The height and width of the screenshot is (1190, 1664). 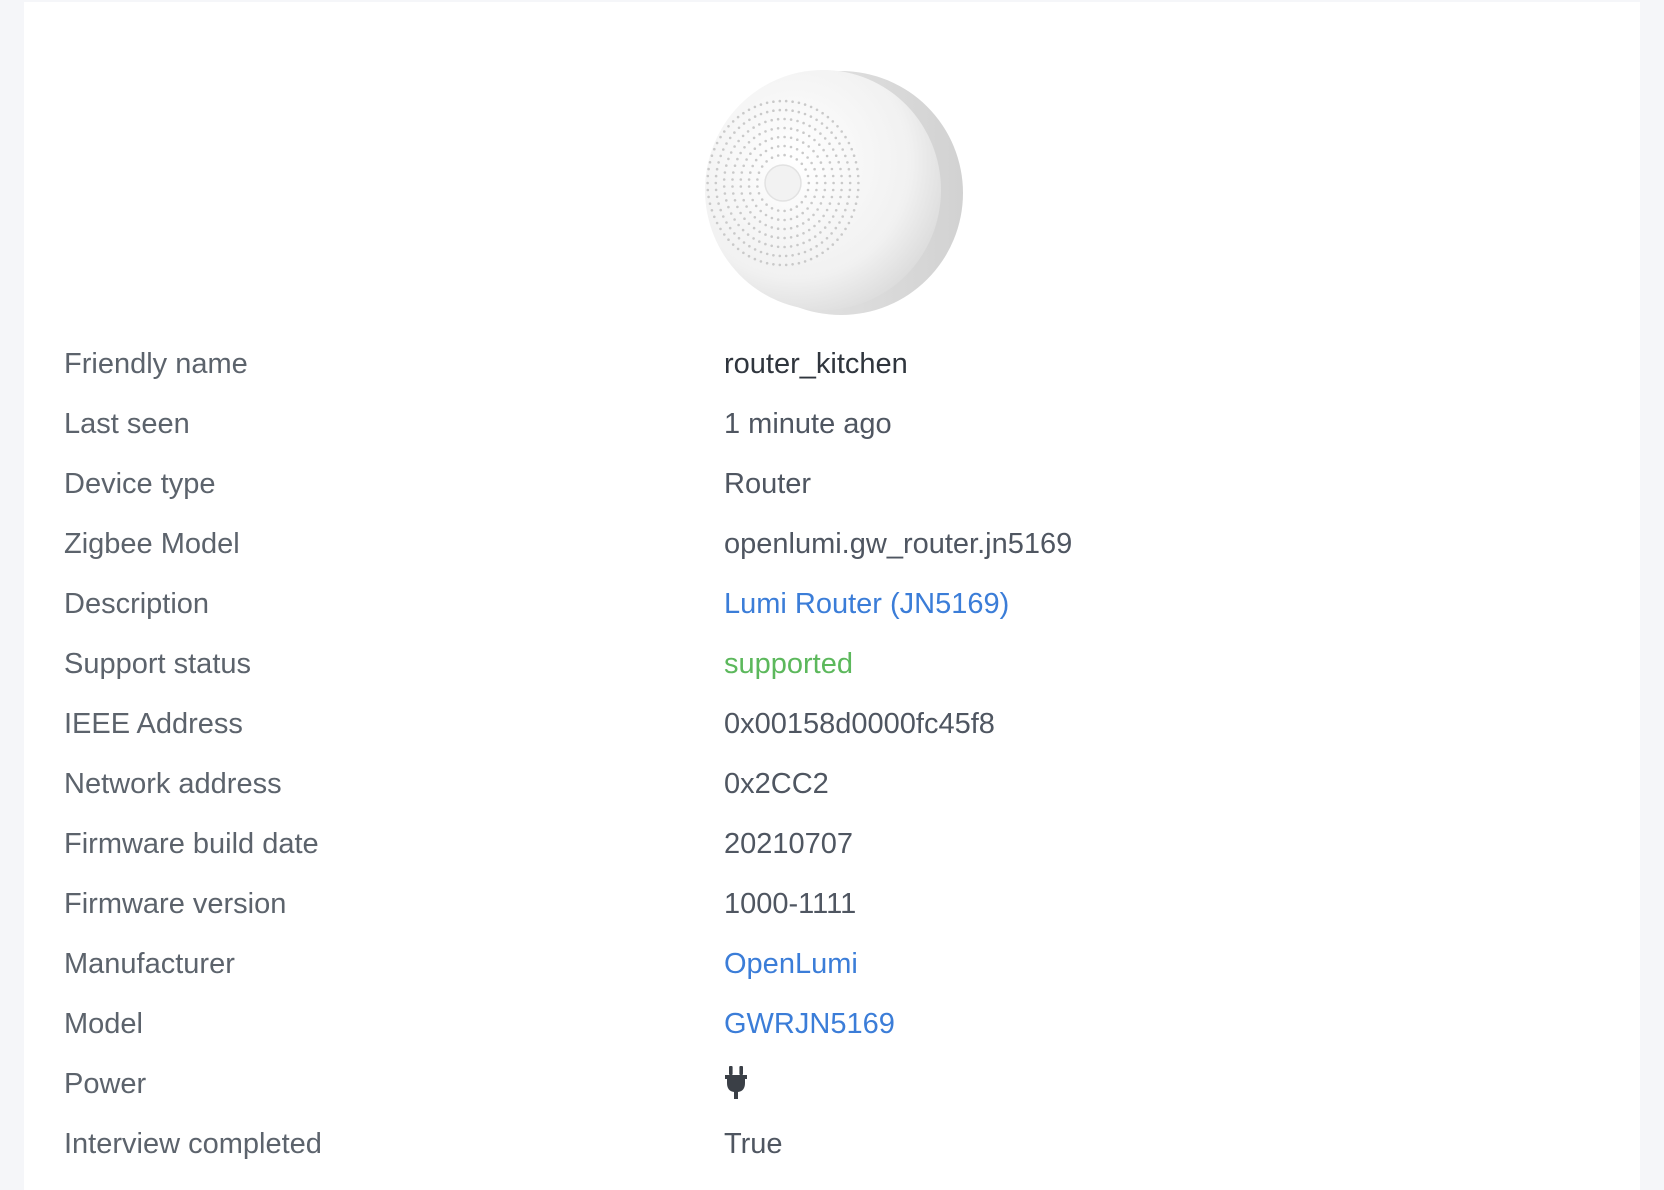 I want to click on ieee-address-value: 0x00158d0000fc45f8, so click(x=859, y=724).